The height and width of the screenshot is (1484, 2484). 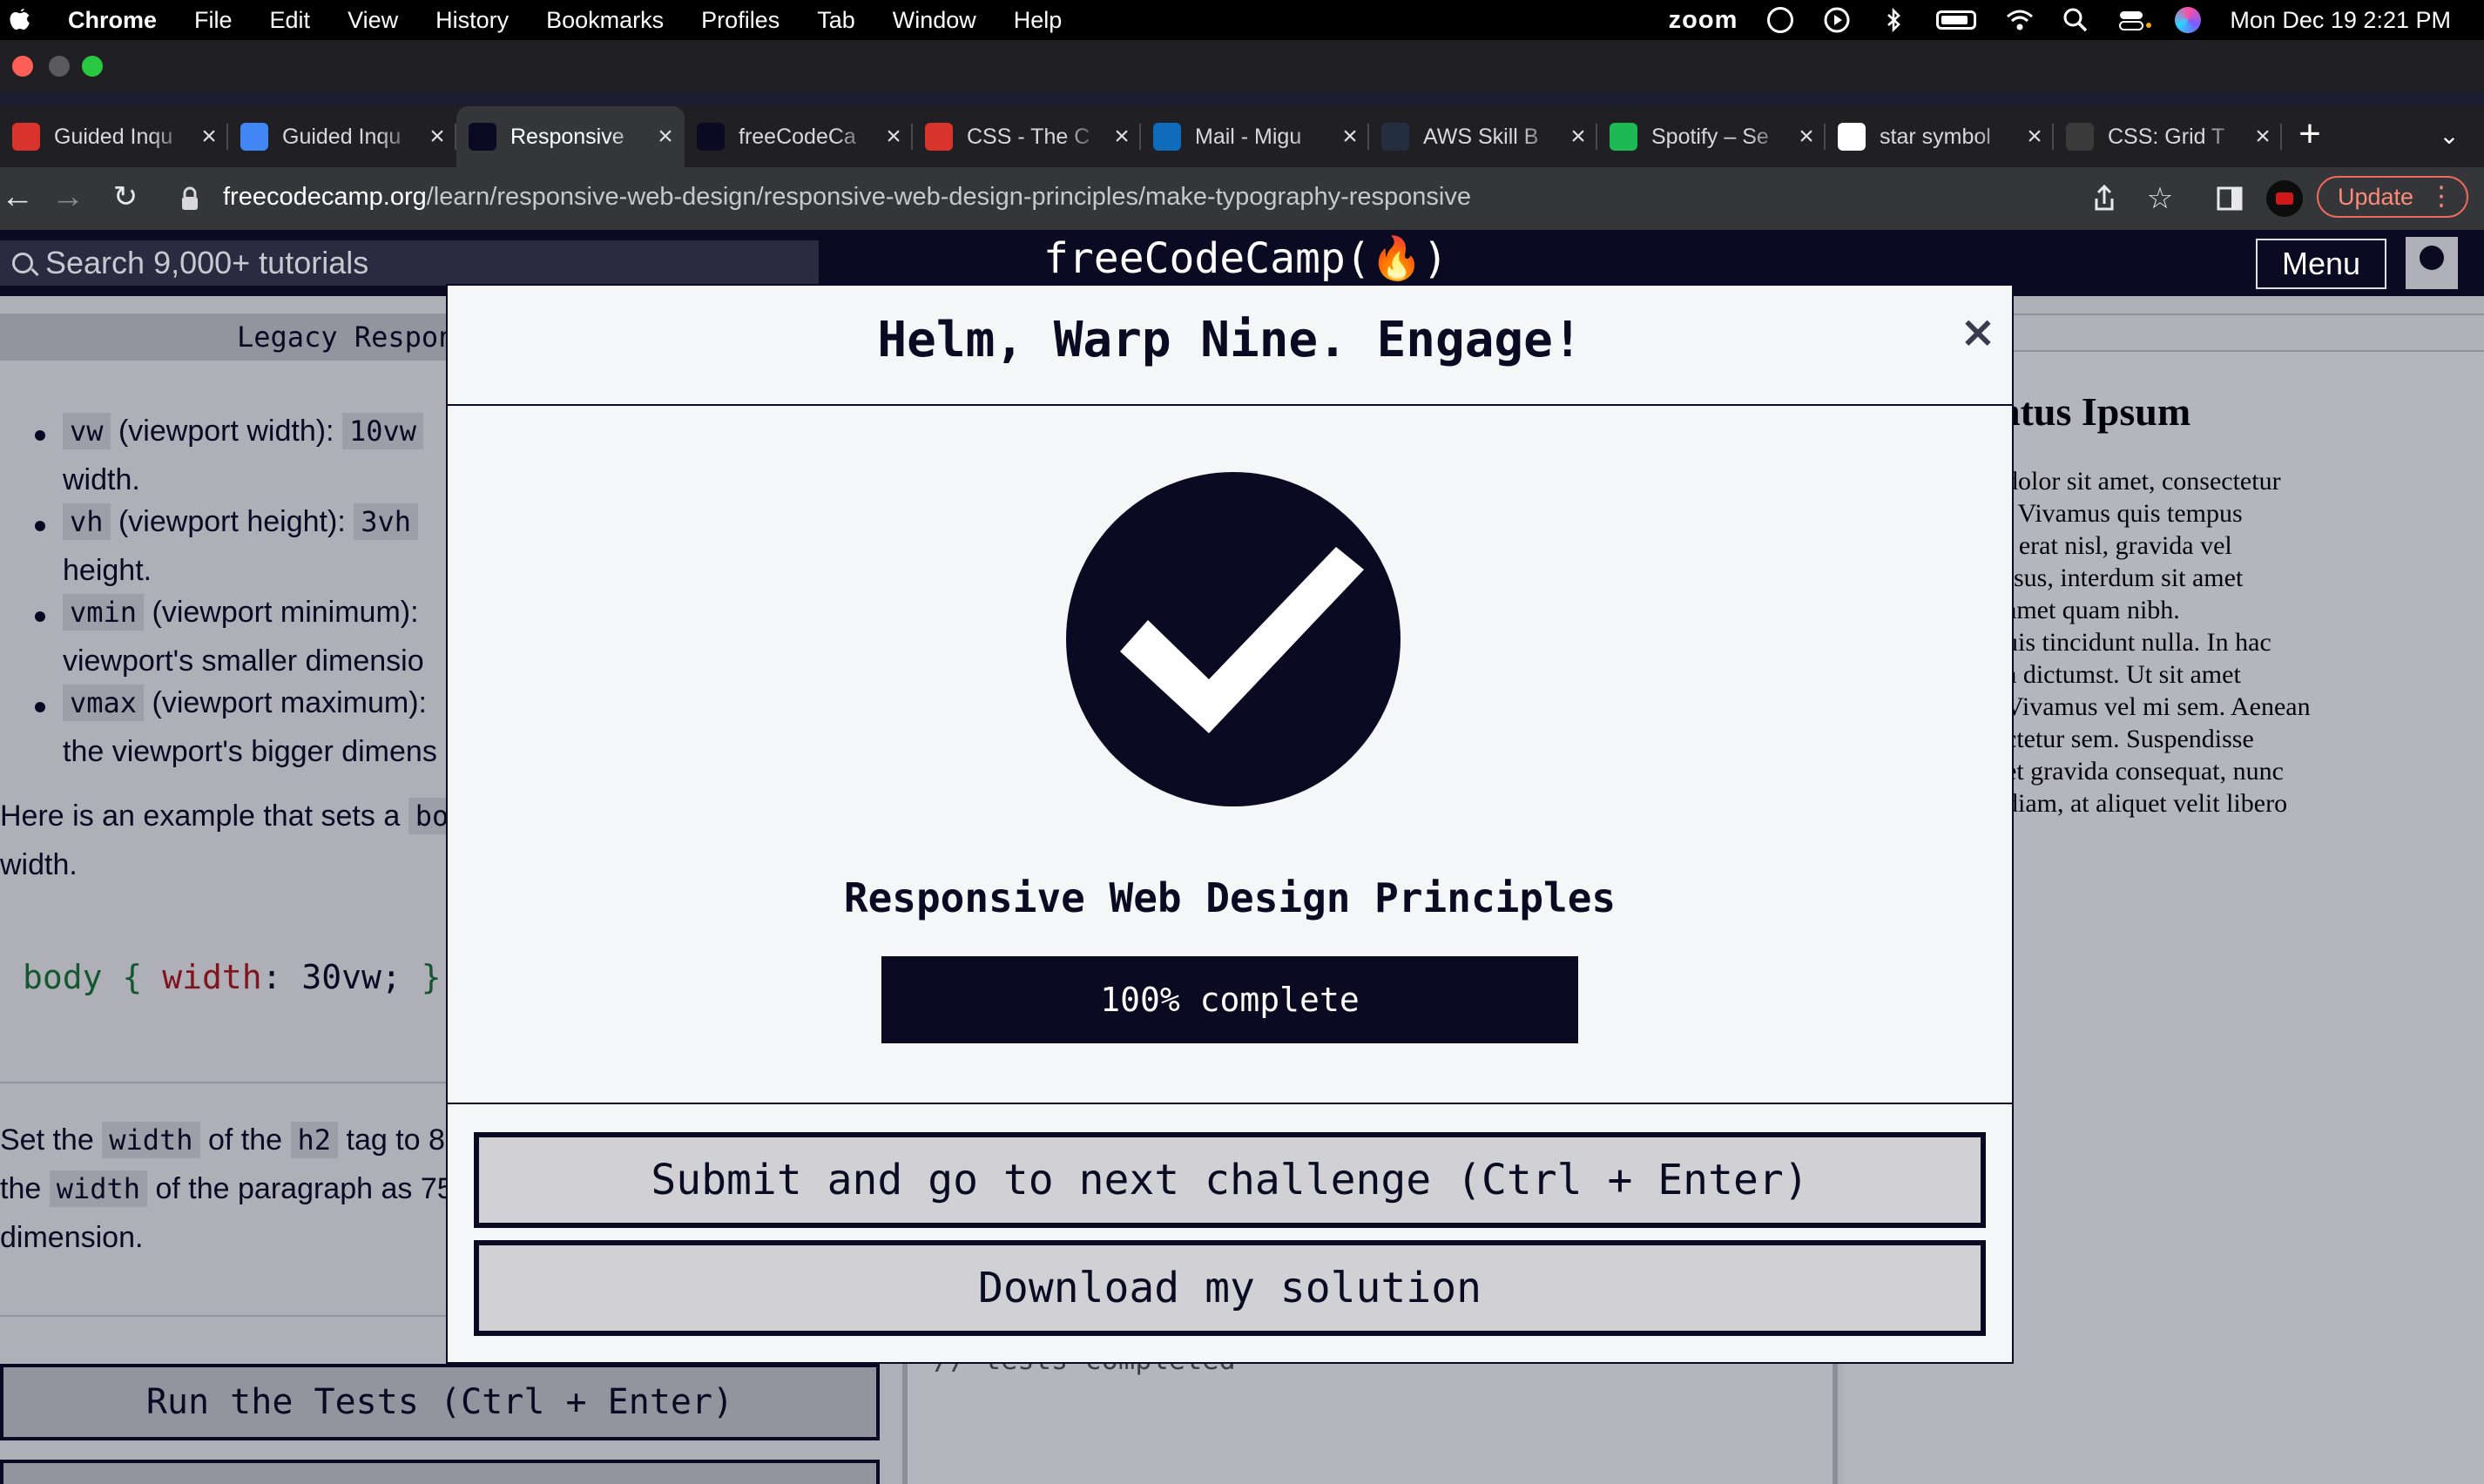 I want to click on browser-tab: star symbol ×, so click(x=1940, y=136).